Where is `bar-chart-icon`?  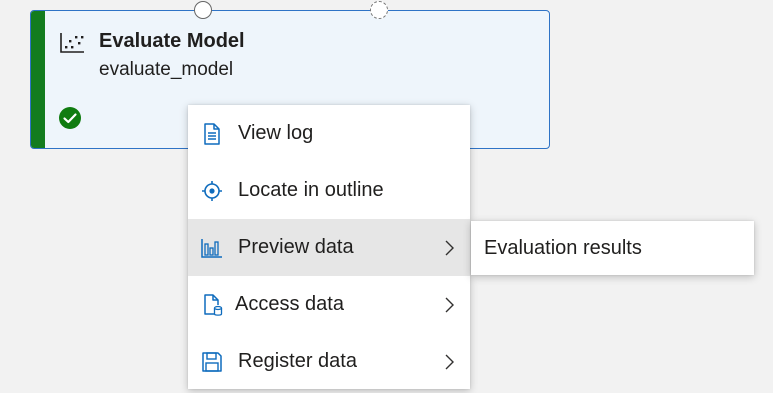 bar-chart-icon is located at coordinates (211, 248).